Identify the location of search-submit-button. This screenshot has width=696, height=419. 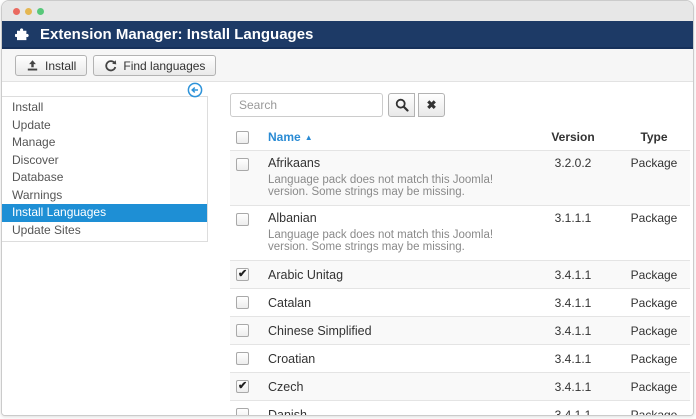
(401, 105).